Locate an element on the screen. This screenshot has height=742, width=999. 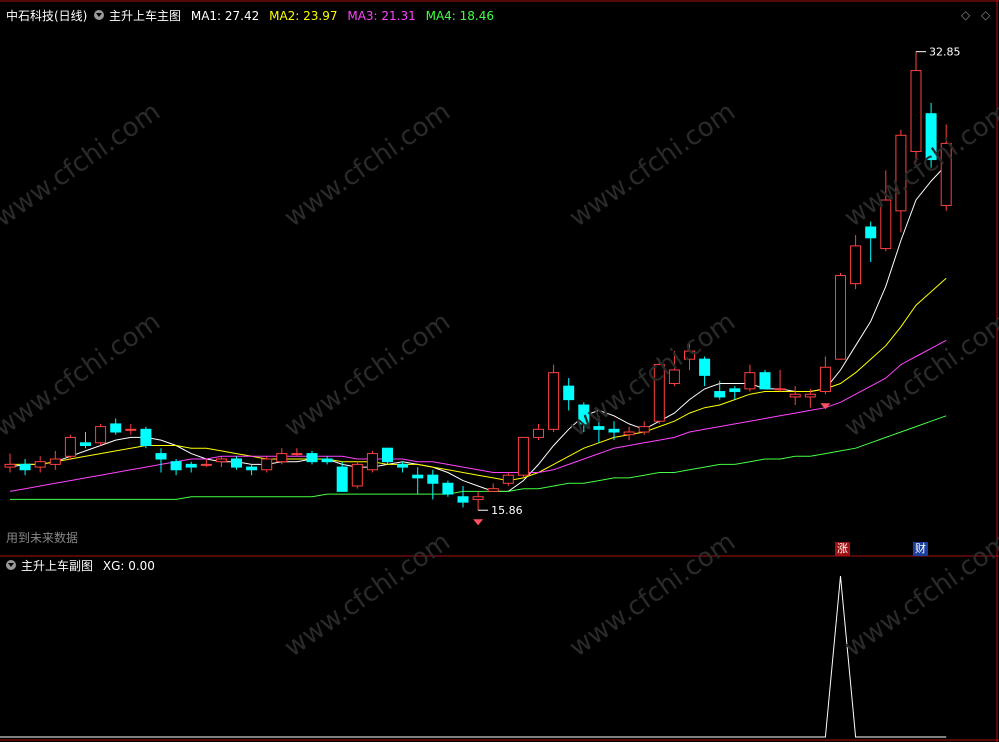
ma-line-ma4 is located at coordinates (478, 457).